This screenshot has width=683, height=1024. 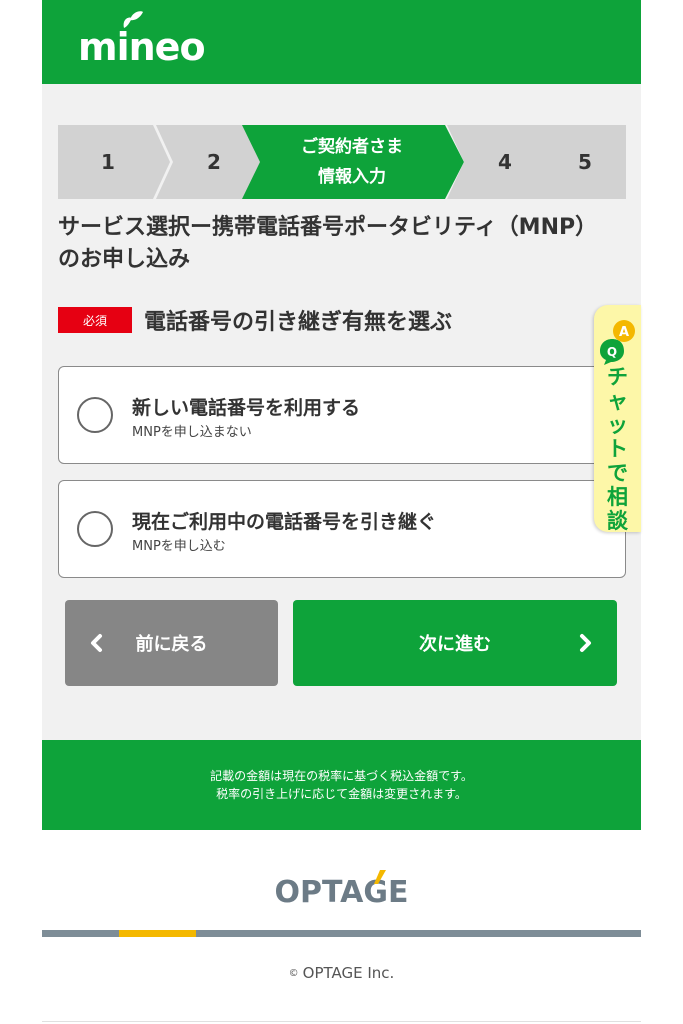 I want to click on notice-line-2: 税率の引き上げに応じて金額は変更されます。, so click(x=341, y=794).